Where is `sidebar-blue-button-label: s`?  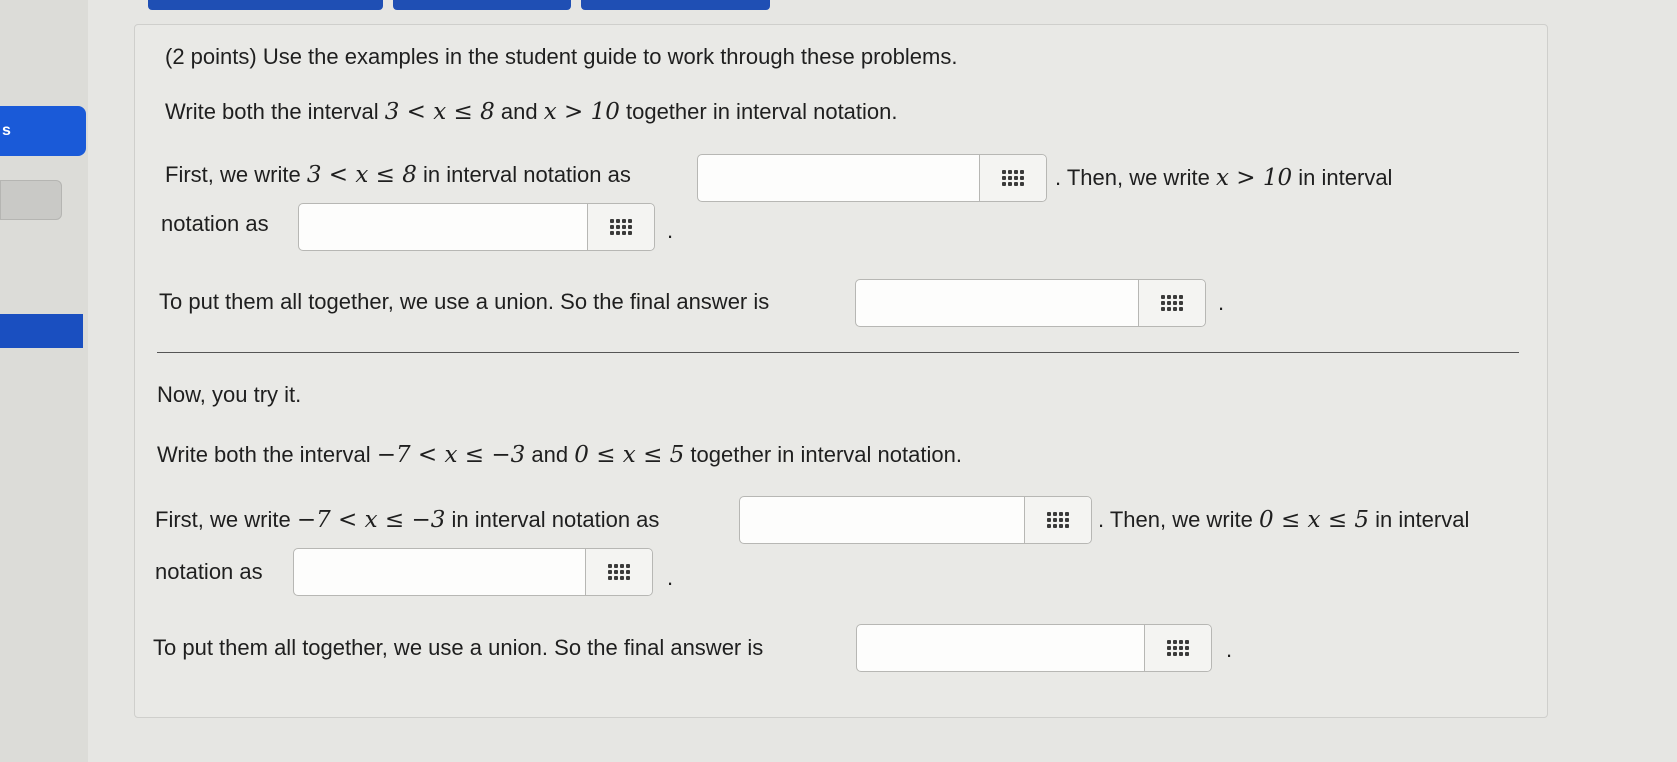 sidebar-blue-button-label: s is located at coordinates (6, 130).